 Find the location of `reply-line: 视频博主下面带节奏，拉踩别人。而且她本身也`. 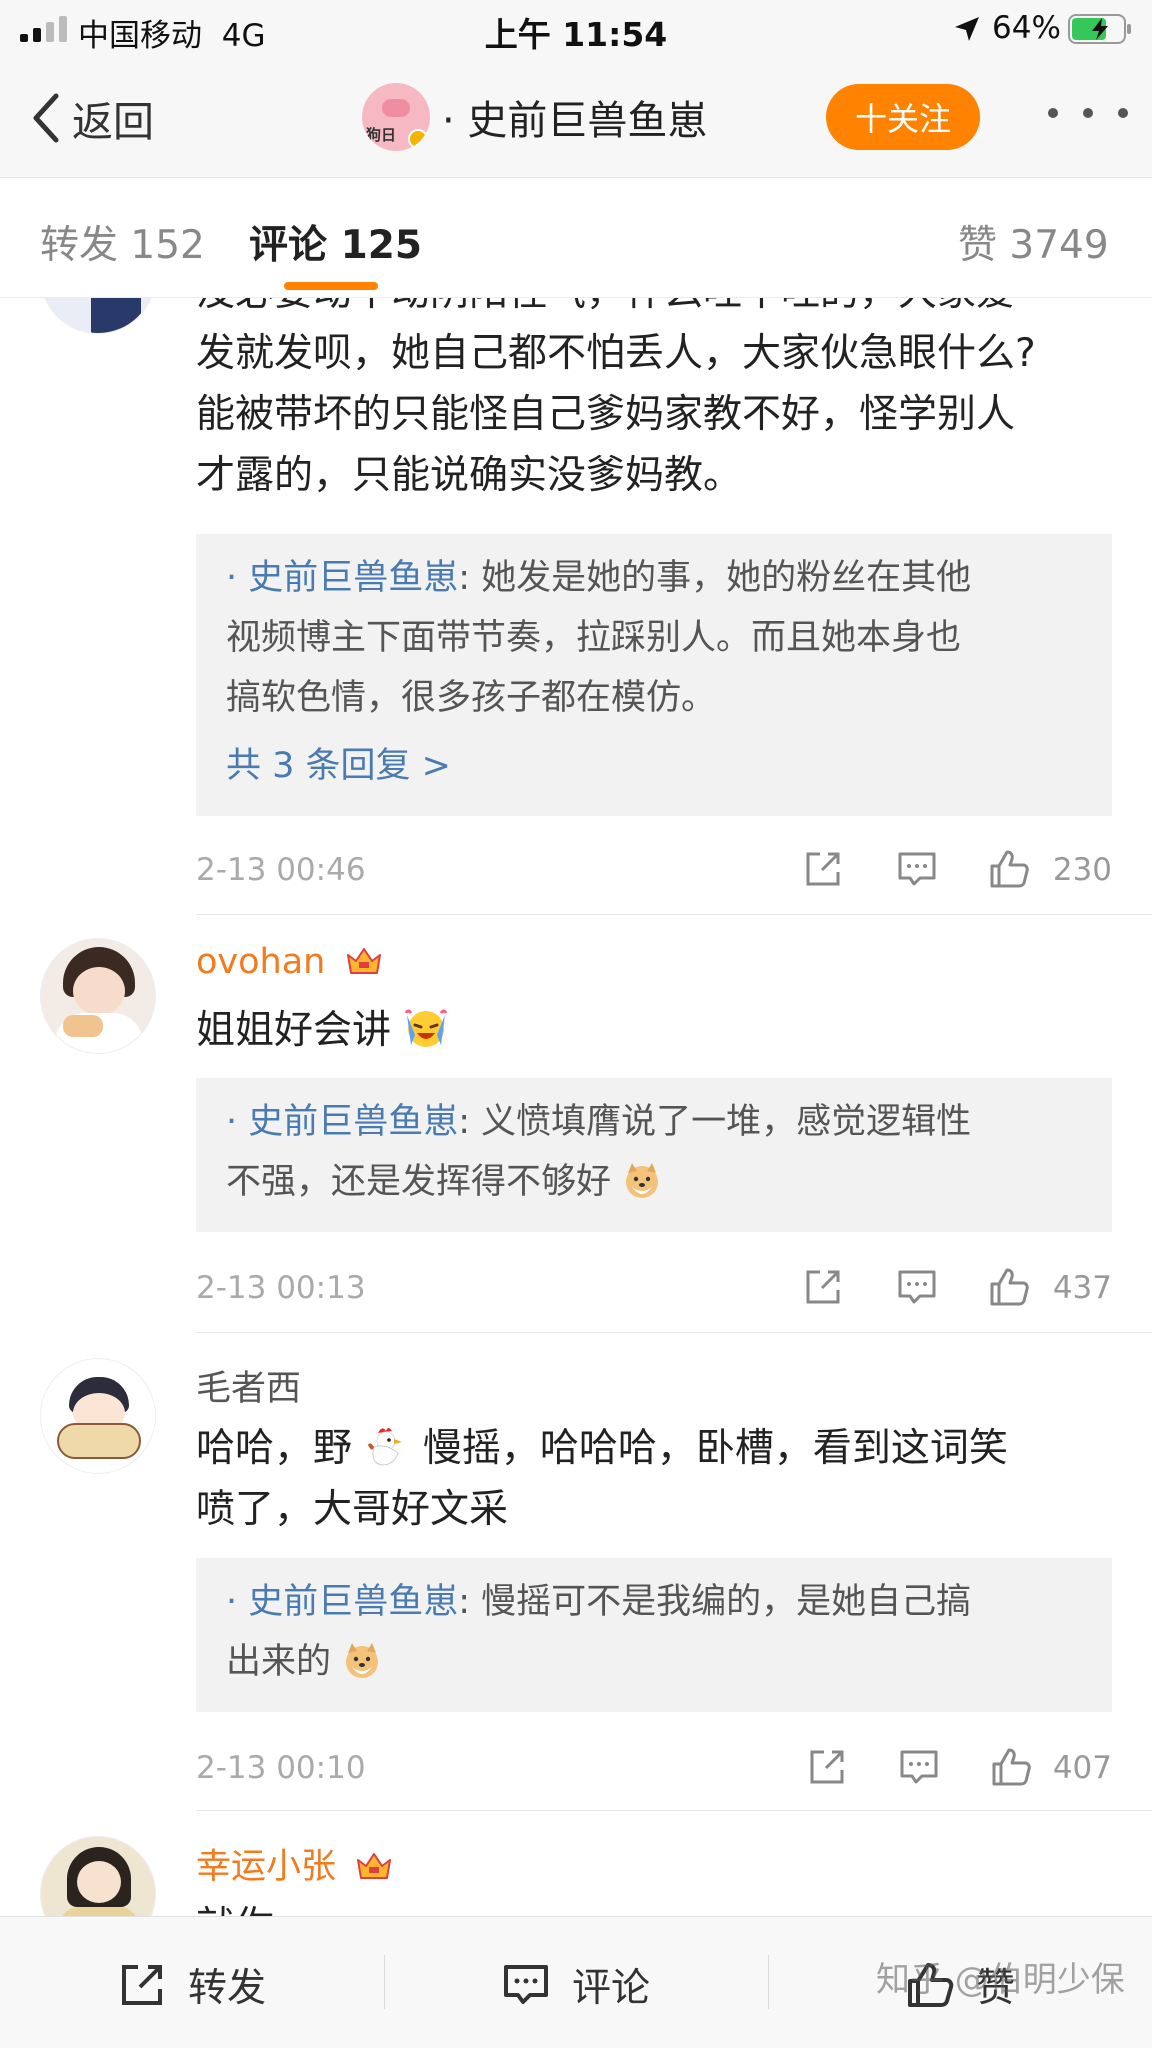

reply-line: 视频博主下面带节奏，拉踩别人。而且她本身也 is located at coordinates (594, 638).